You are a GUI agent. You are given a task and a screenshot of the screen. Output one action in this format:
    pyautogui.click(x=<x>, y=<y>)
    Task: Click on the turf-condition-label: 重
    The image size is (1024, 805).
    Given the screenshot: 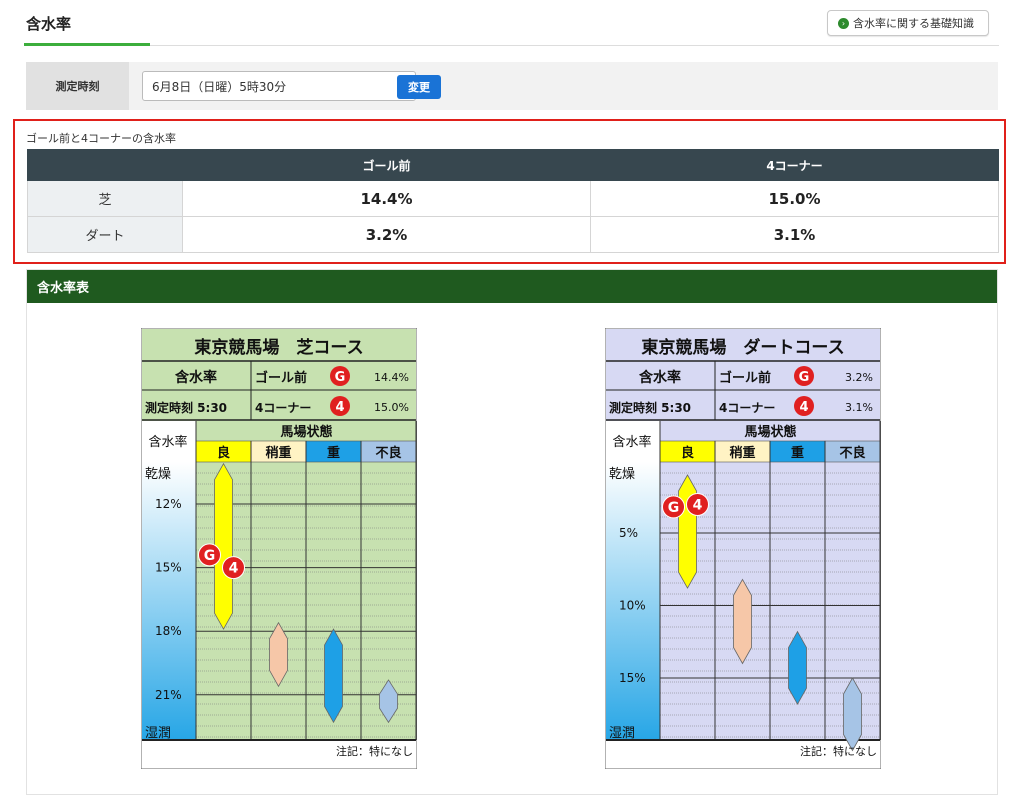 What is the action you would take?
    pyautogui.click(x=333, y=453)
    